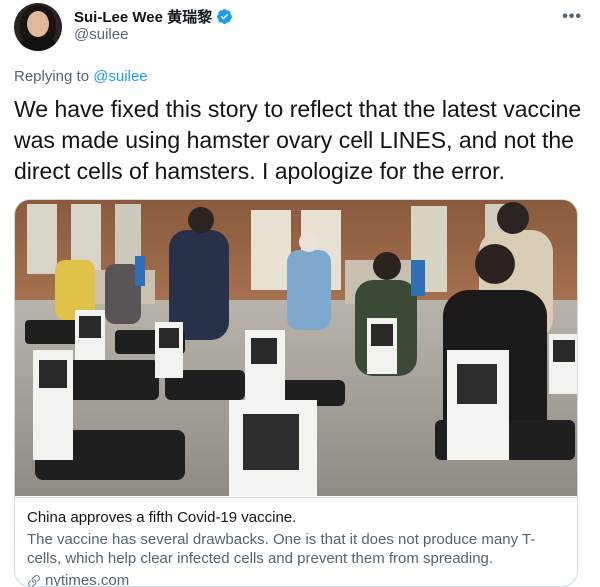 The height and width of the screenshot is (587, 600). What do you see at coordinates (120, 76) in the screenshot?
I see `reply-mention-link: @suilee` at bounding box center [120, 76].